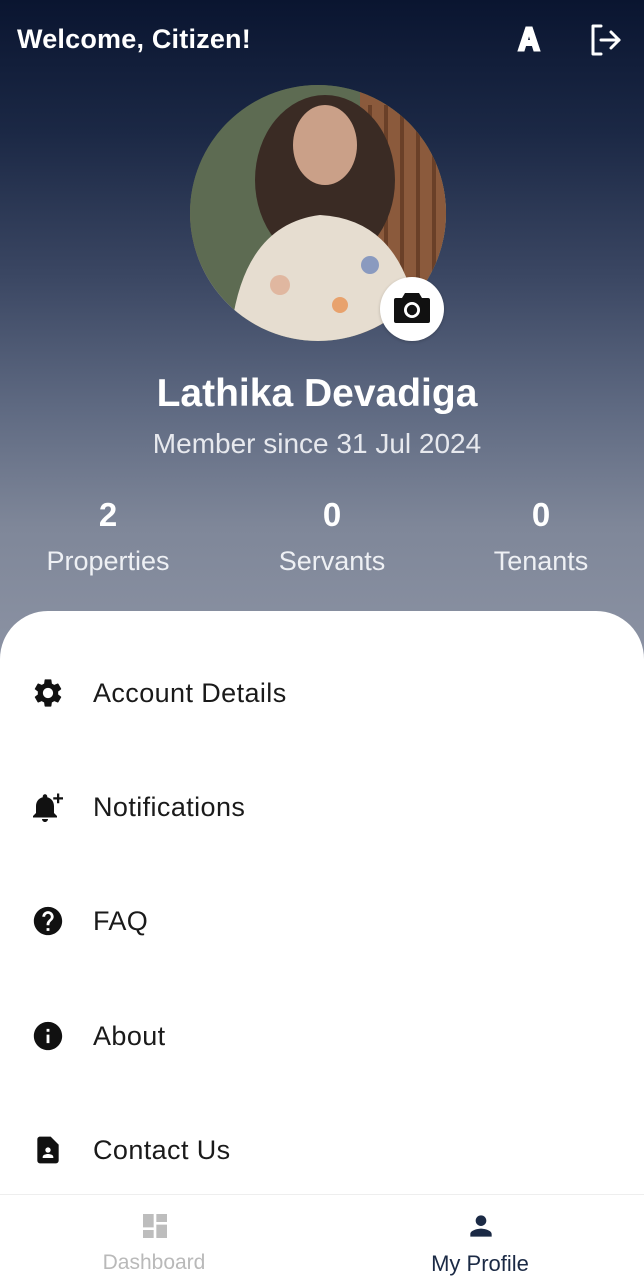  What do you see at coordinates (48, 1150) in the screenshot?
I see `contact-card-icon` at bounding box center [48, 1150].